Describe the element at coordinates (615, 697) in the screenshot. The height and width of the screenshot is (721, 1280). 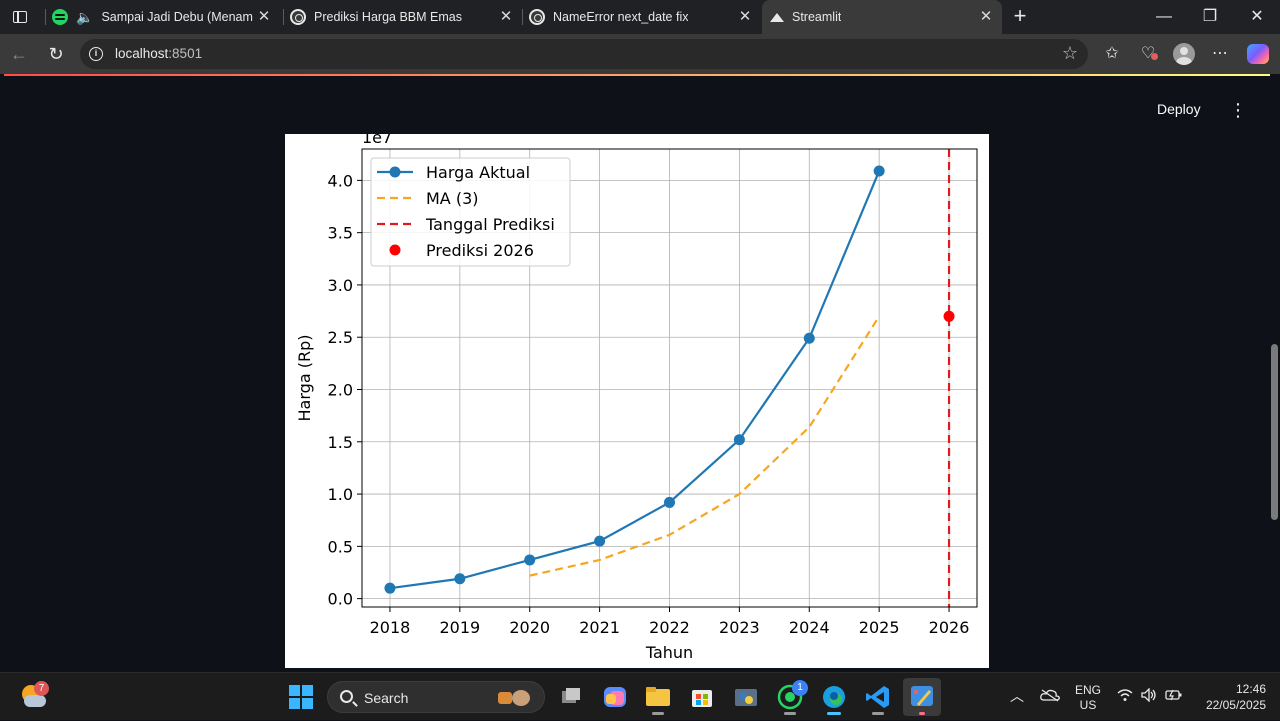
I see `copilot-app-icon` at that location.